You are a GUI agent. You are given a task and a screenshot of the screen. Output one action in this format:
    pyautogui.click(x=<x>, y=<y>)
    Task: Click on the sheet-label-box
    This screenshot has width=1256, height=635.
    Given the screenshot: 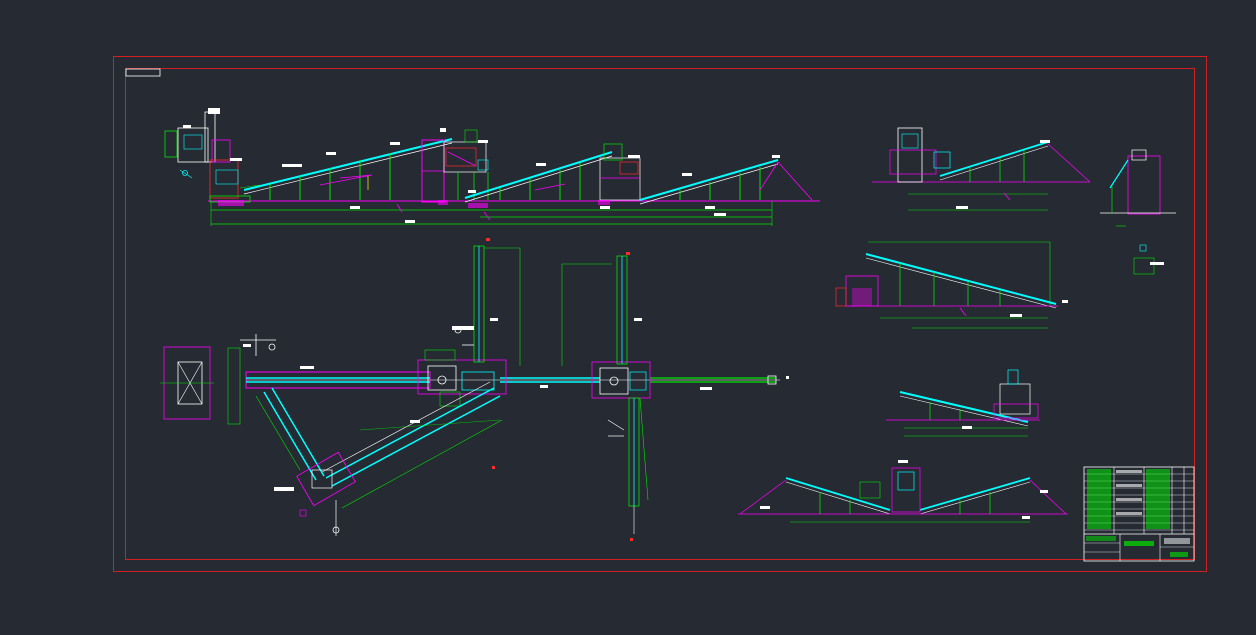 What is the action you would take?
    pyautogui.click(x=143, y=72)
    